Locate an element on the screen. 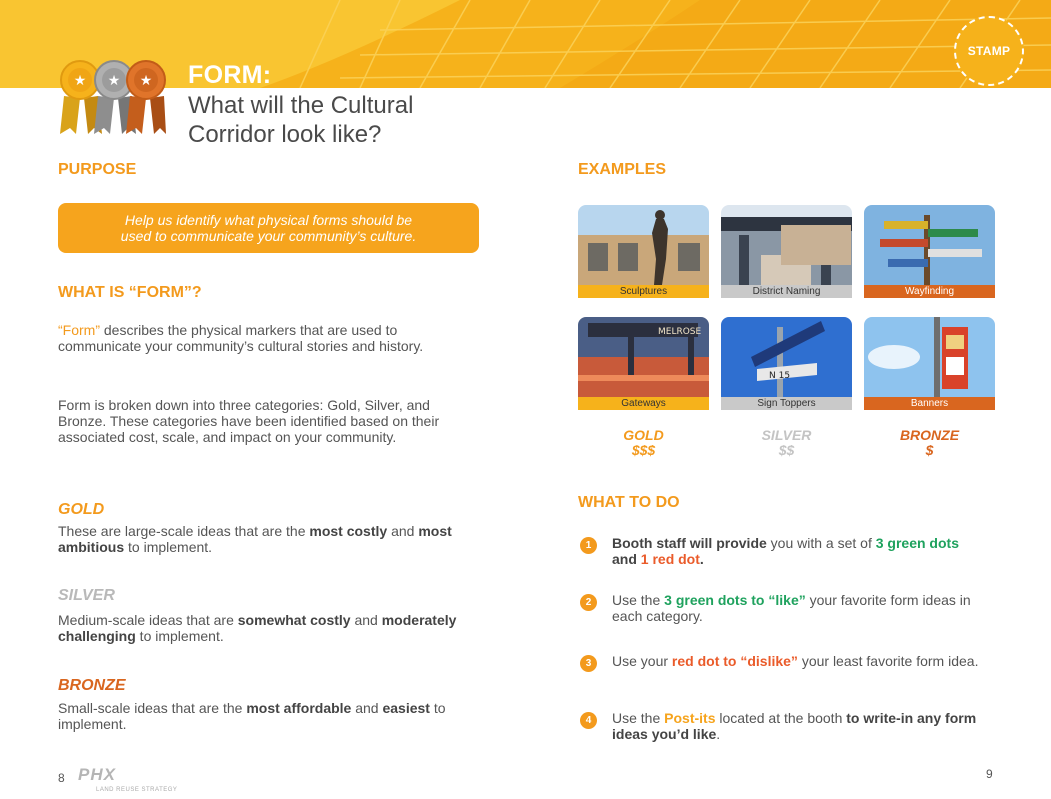  sign-toppers-photo: N 15 is located at coordinates (786, 357).